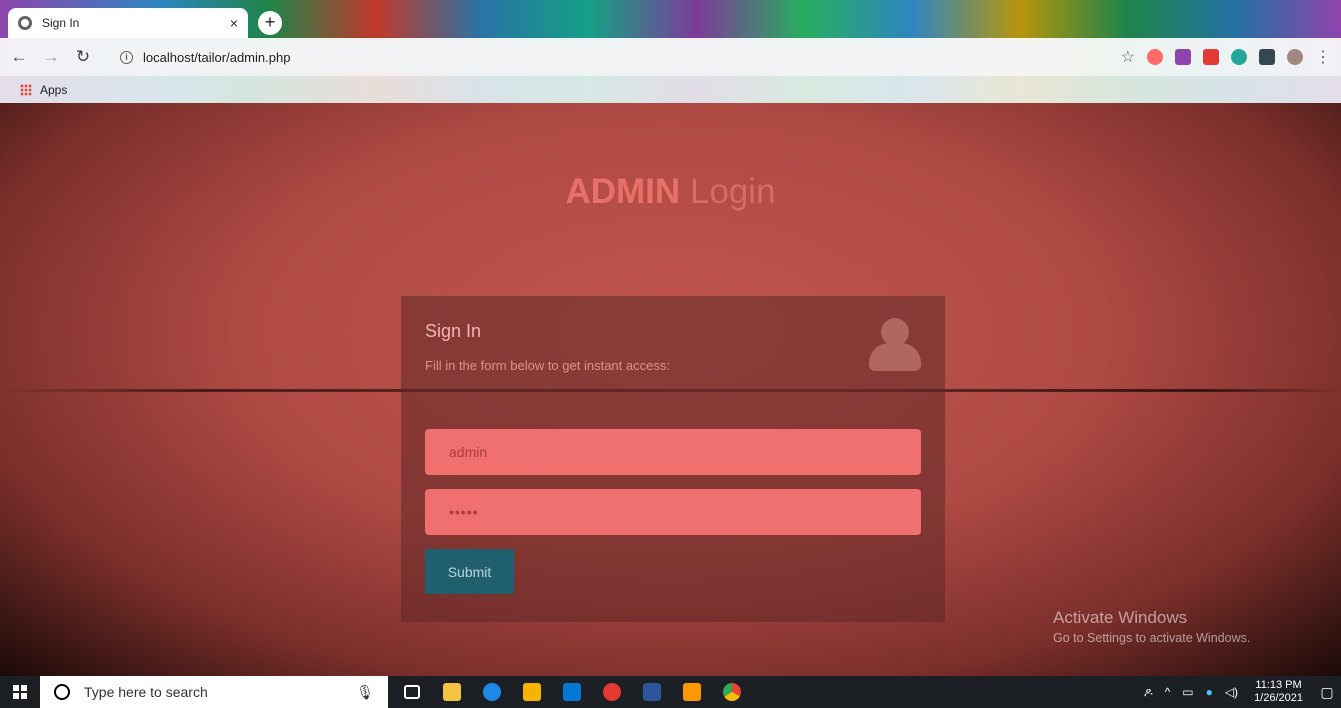 The image size is (1341, 708). Describe the element at coordinates (1231, 692) in the screenshot. I see `volume-icon: ◁)` at that location.